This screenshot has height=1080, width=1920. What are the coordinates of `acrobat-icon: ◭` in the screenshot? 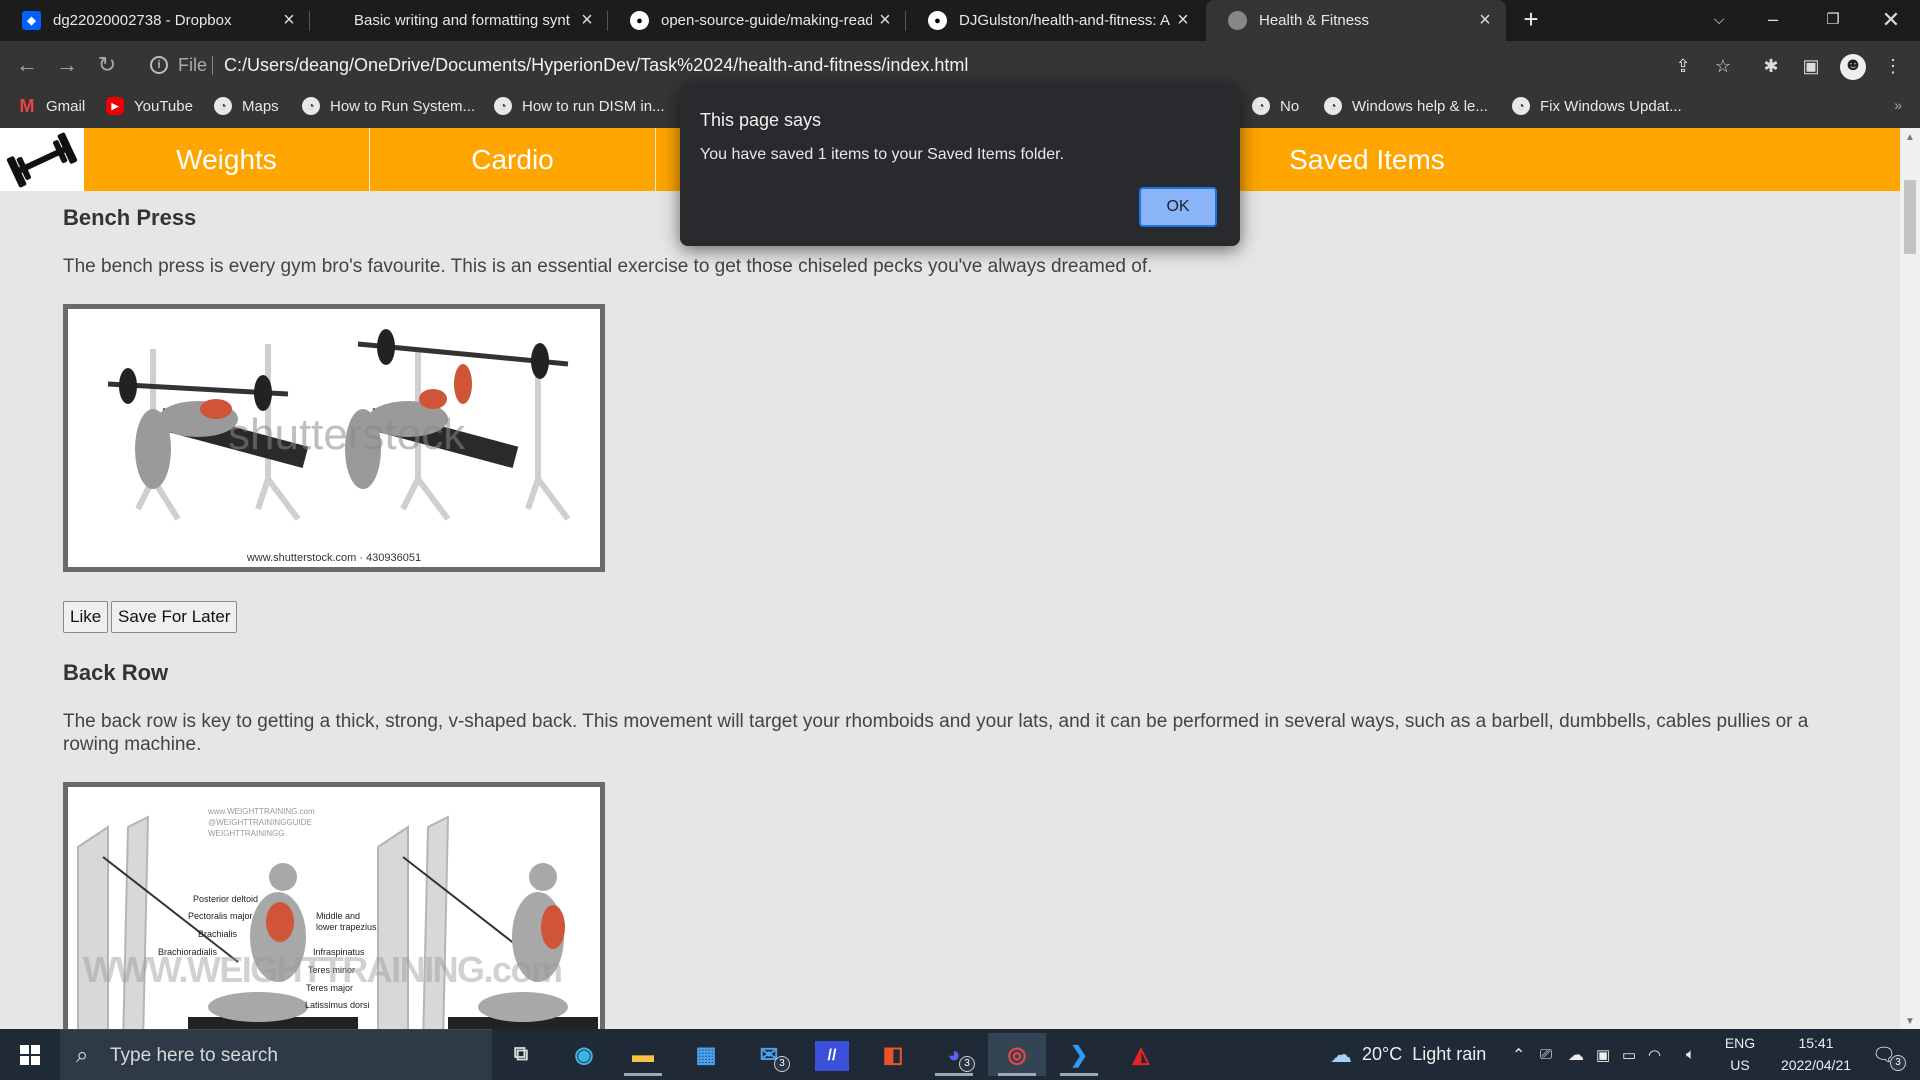 It's located at (1141, 1054).